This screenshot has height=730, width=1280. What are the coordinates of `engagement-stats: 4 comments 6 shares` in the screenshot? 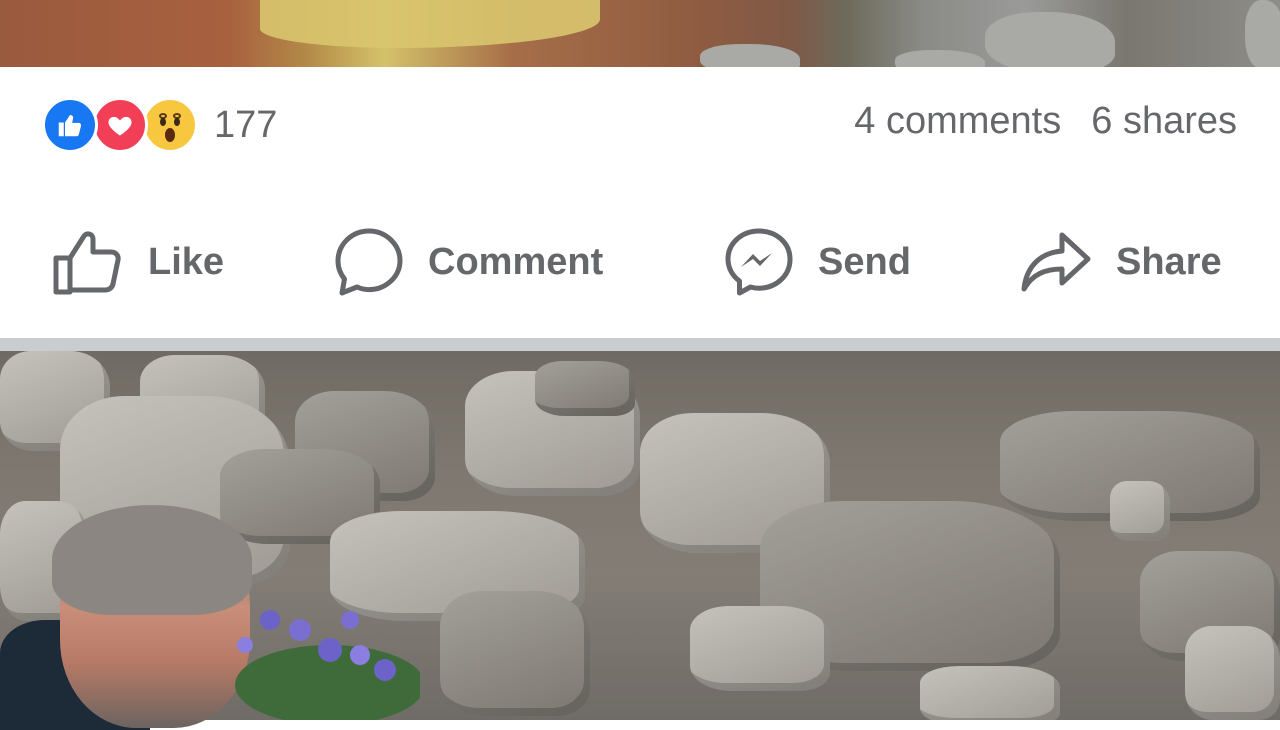 It's located at (1045, 121).